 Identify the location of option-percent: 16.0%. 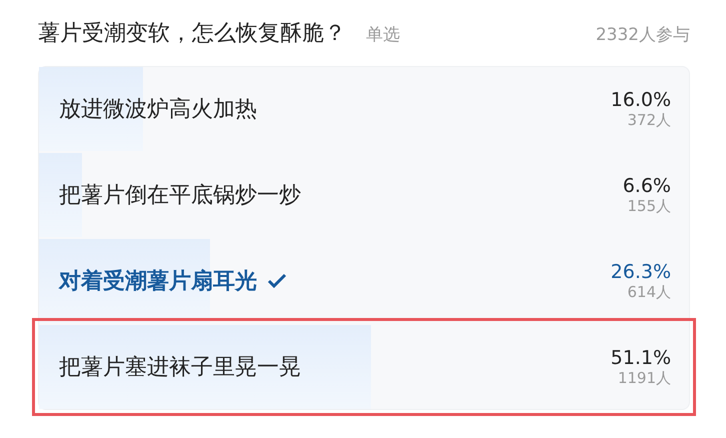
(640, 99).